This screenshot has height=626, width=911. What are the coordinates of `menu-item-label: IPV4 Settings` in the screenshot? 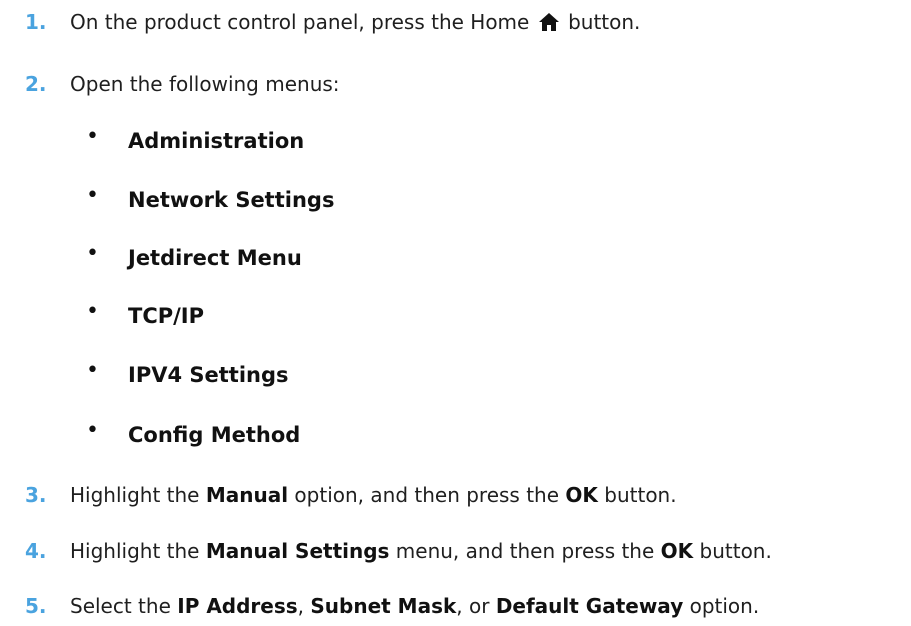 It's located at (208, 375).